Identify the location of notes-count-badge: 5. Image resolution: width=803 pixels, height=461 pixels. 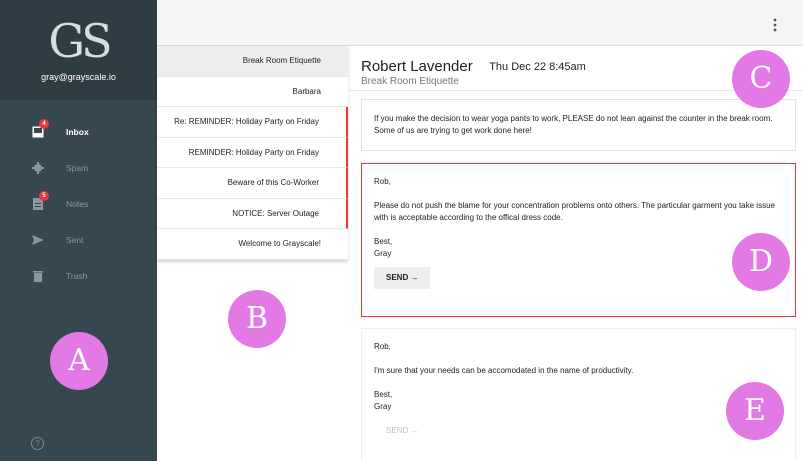
(44, 196).